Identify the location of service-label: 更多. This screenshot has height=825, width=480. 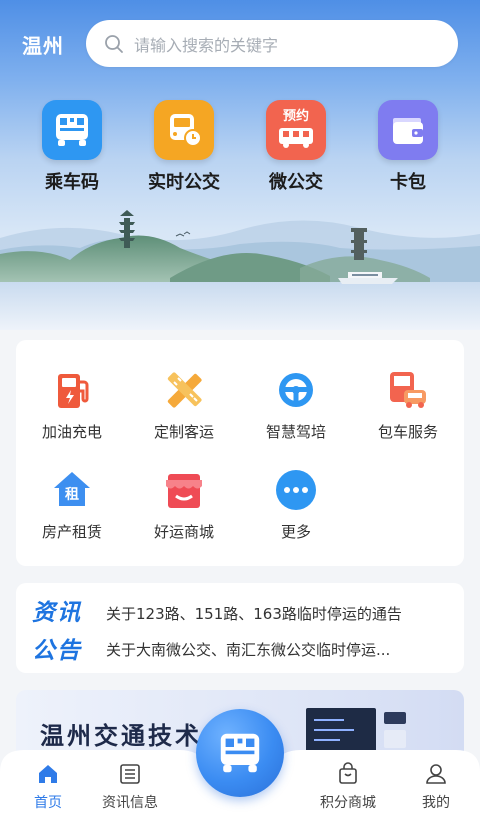
(295, 532).